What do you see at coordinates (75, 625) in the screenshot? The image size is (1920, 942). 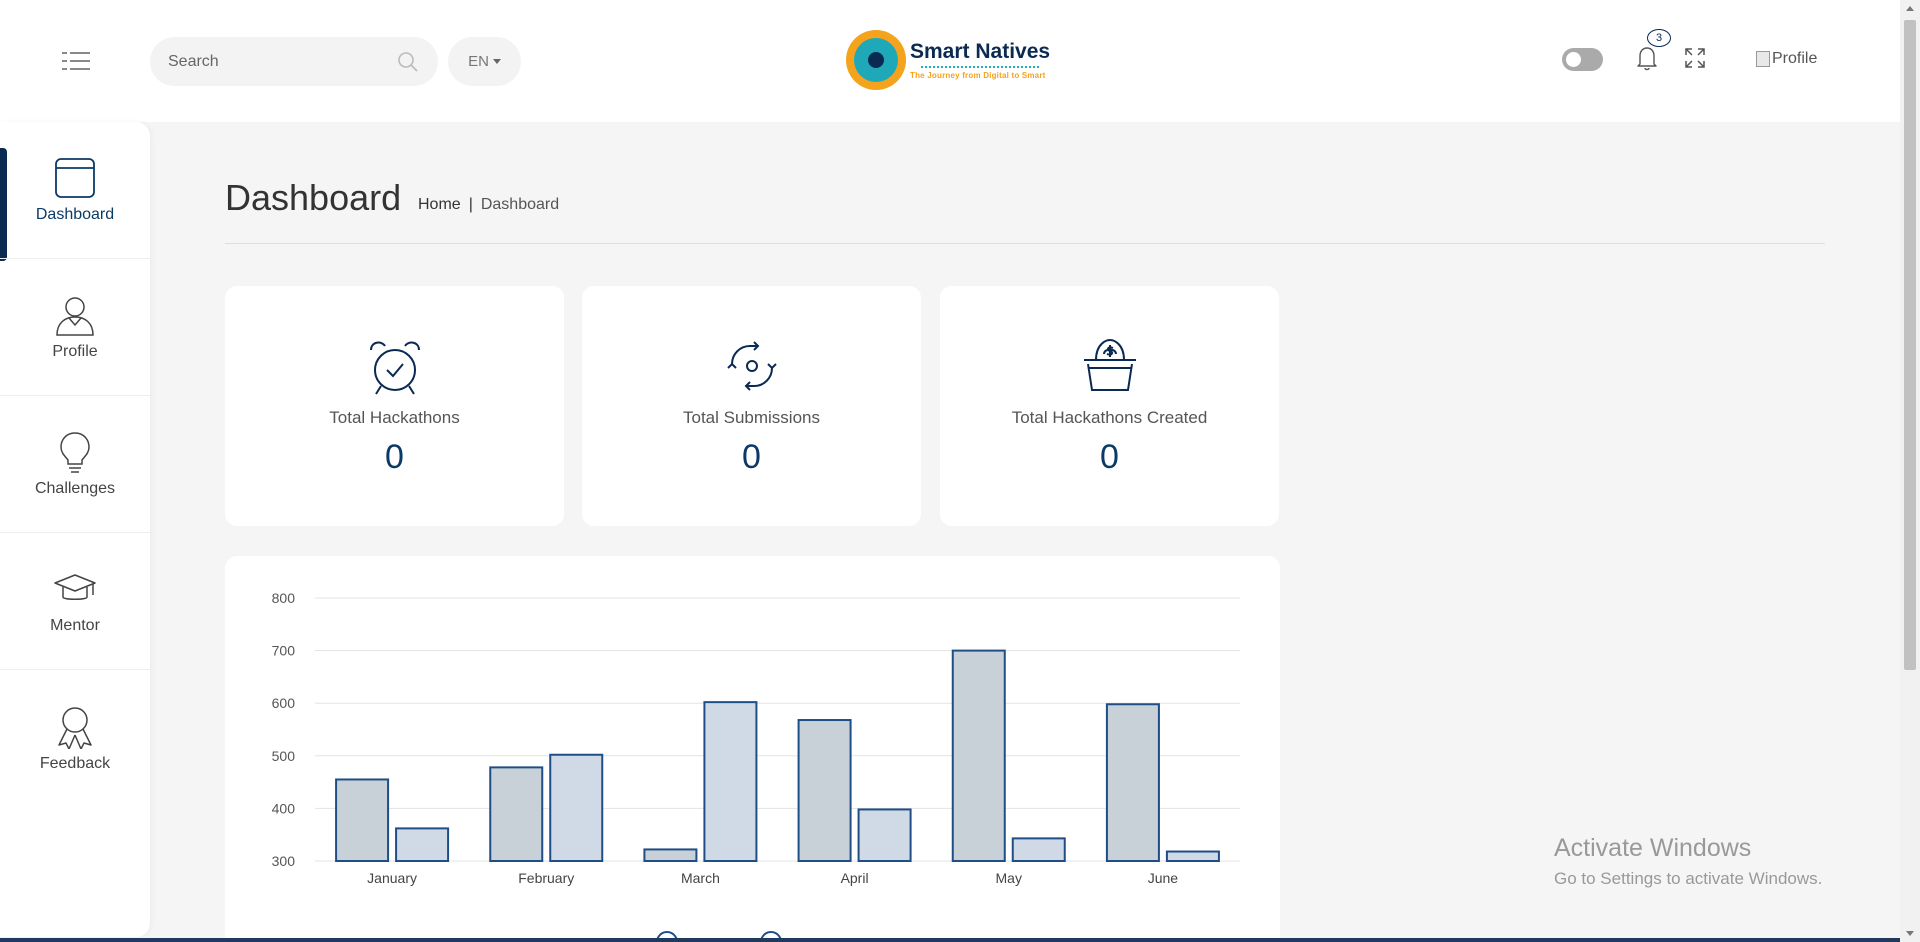 I see `sidebar-item-label: Mentor` at bounding box center [75, 625].